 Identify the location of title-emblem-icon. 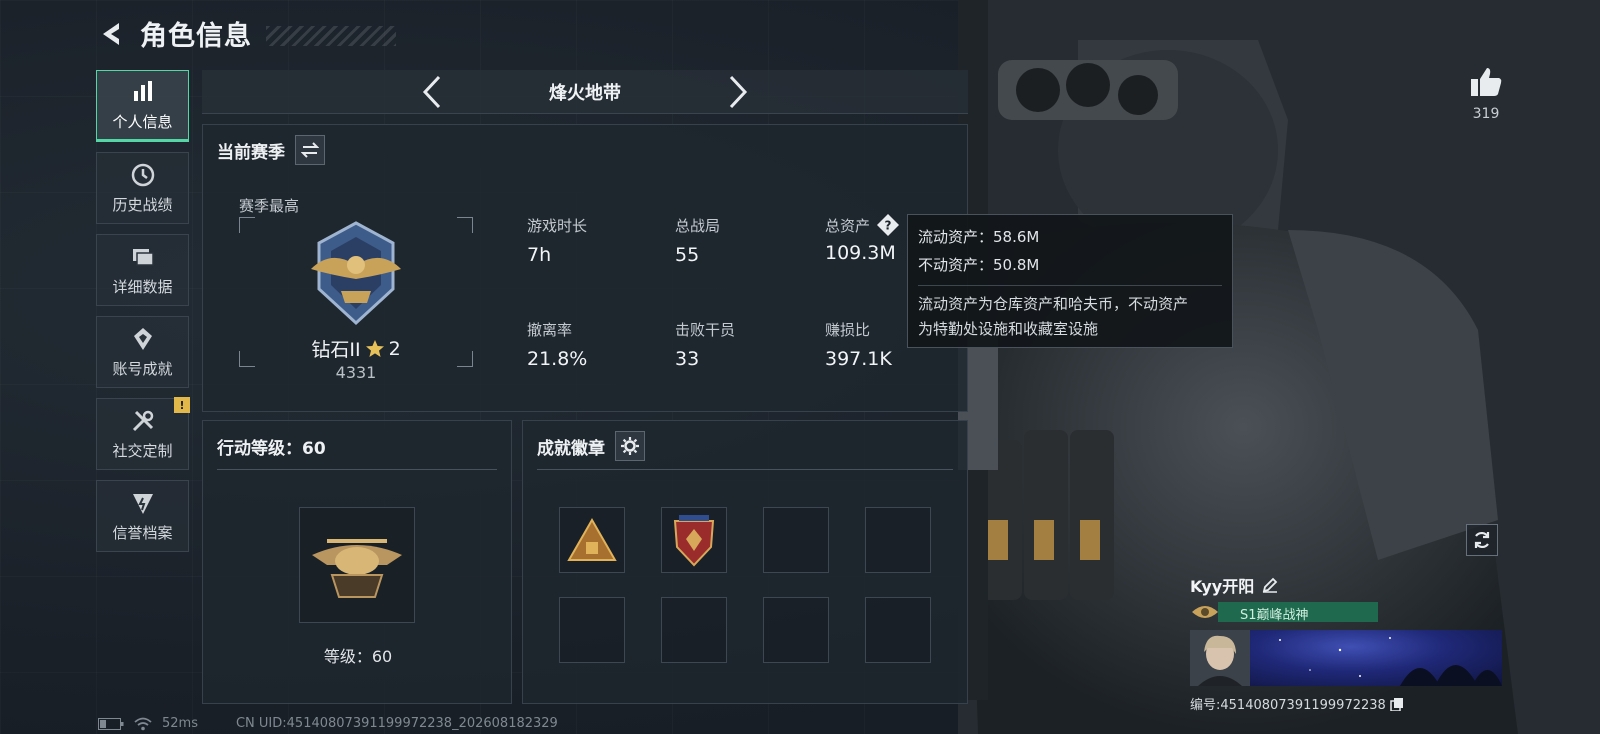
(1205, 612).